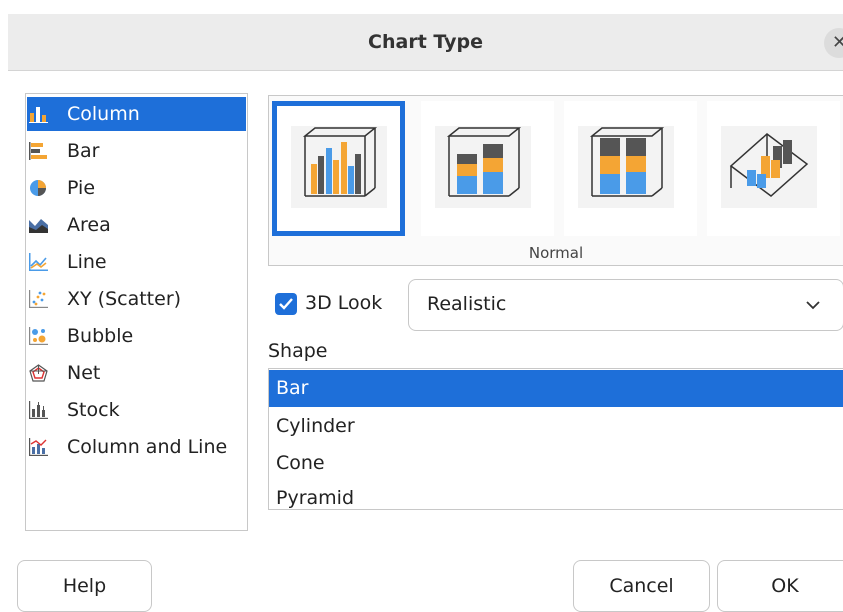 The width and height of the screenshot is (843, 612). I want to click on chart-type-column: Column, so click(136, 114).